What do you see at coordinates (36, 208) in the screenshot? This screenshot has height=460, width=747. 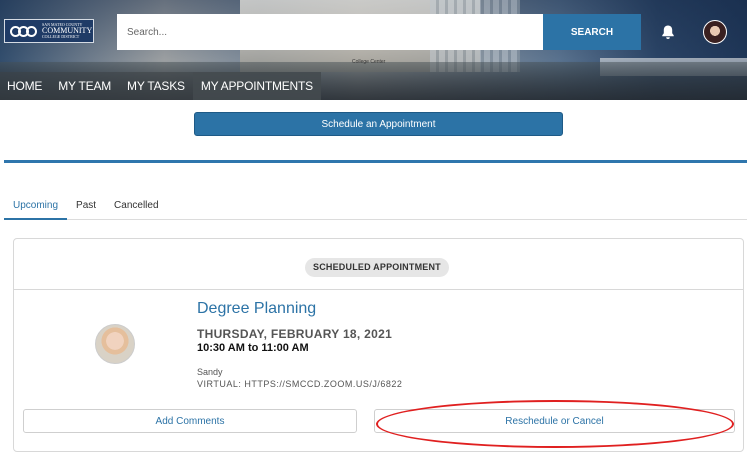 I see `tab-upcoming: Upcoming` at bounding box center [36, 208].